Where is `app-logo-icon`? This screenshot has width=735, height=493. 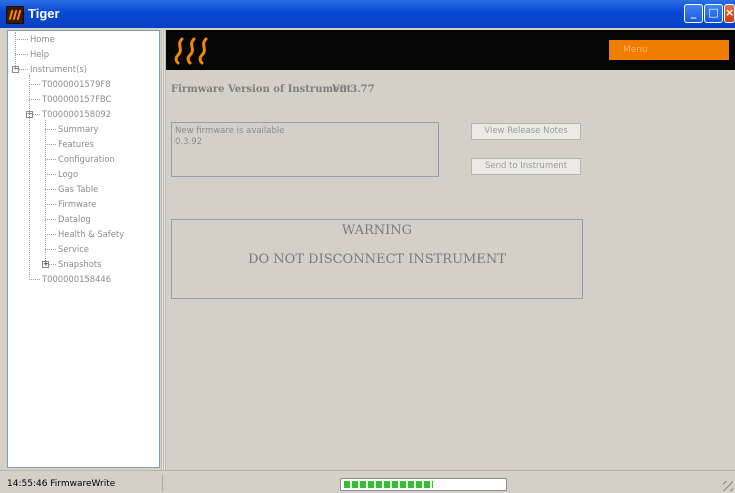 app-logo-icon is located at coordinates (15, 15).